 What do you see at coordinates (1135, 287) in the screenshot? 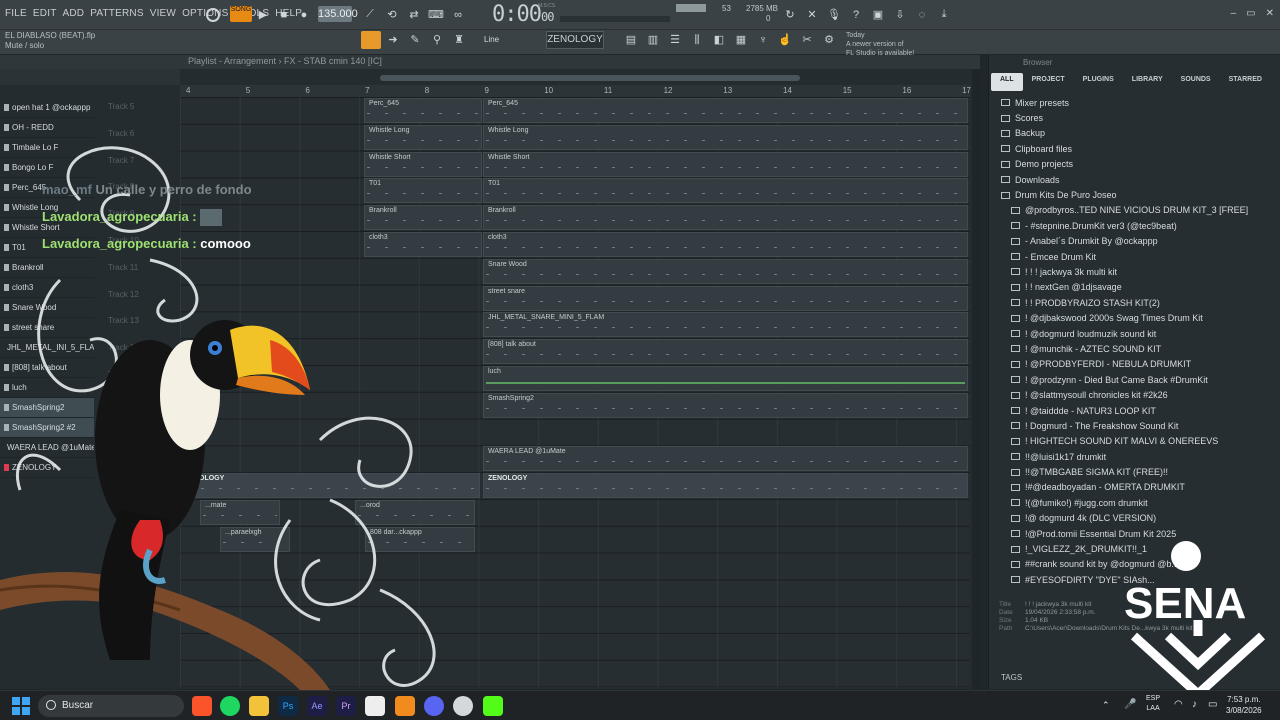
I see `browser-item: ! ! nextGen @1djsavage` at bounding box center [1135, 287].